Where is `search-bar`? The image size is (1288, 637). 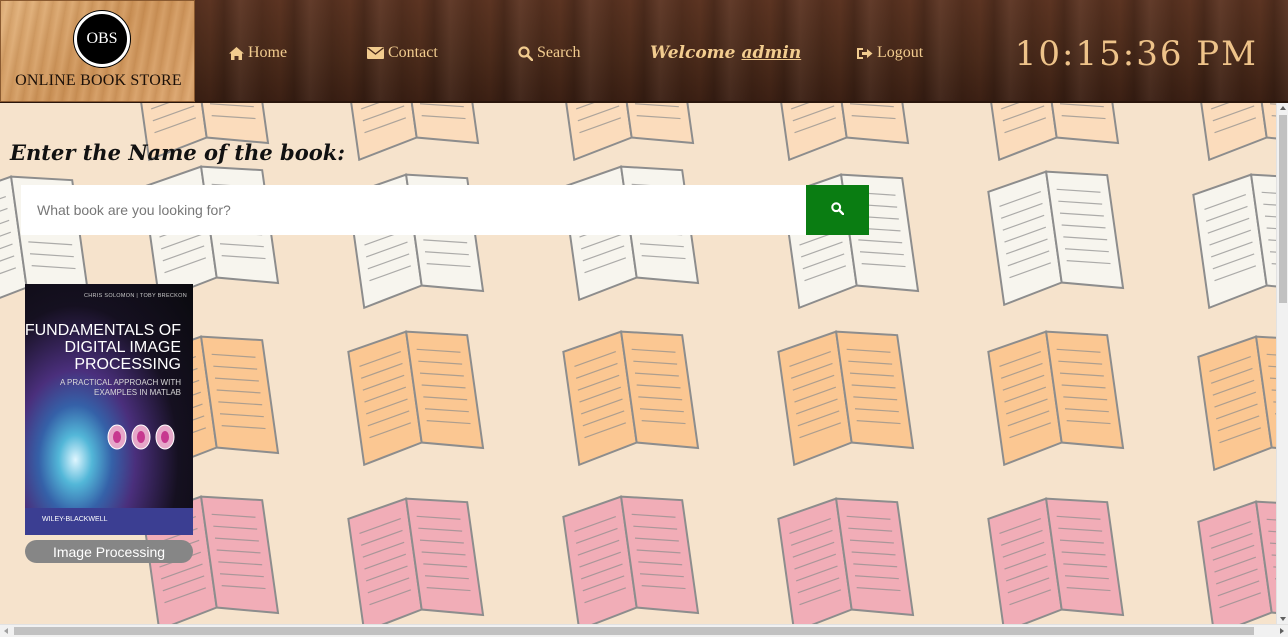
search-bar is located at coordinates (445, 210).